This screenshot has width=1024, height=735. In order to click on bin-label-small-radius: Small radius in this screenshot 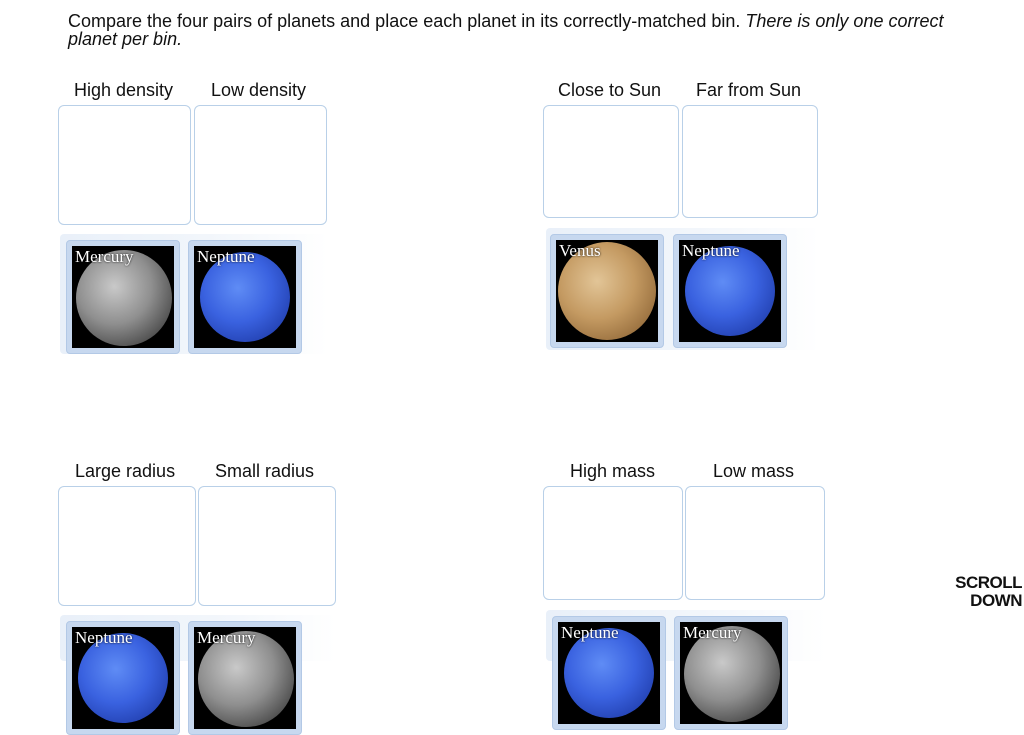, I will do `click(265, 471)`.